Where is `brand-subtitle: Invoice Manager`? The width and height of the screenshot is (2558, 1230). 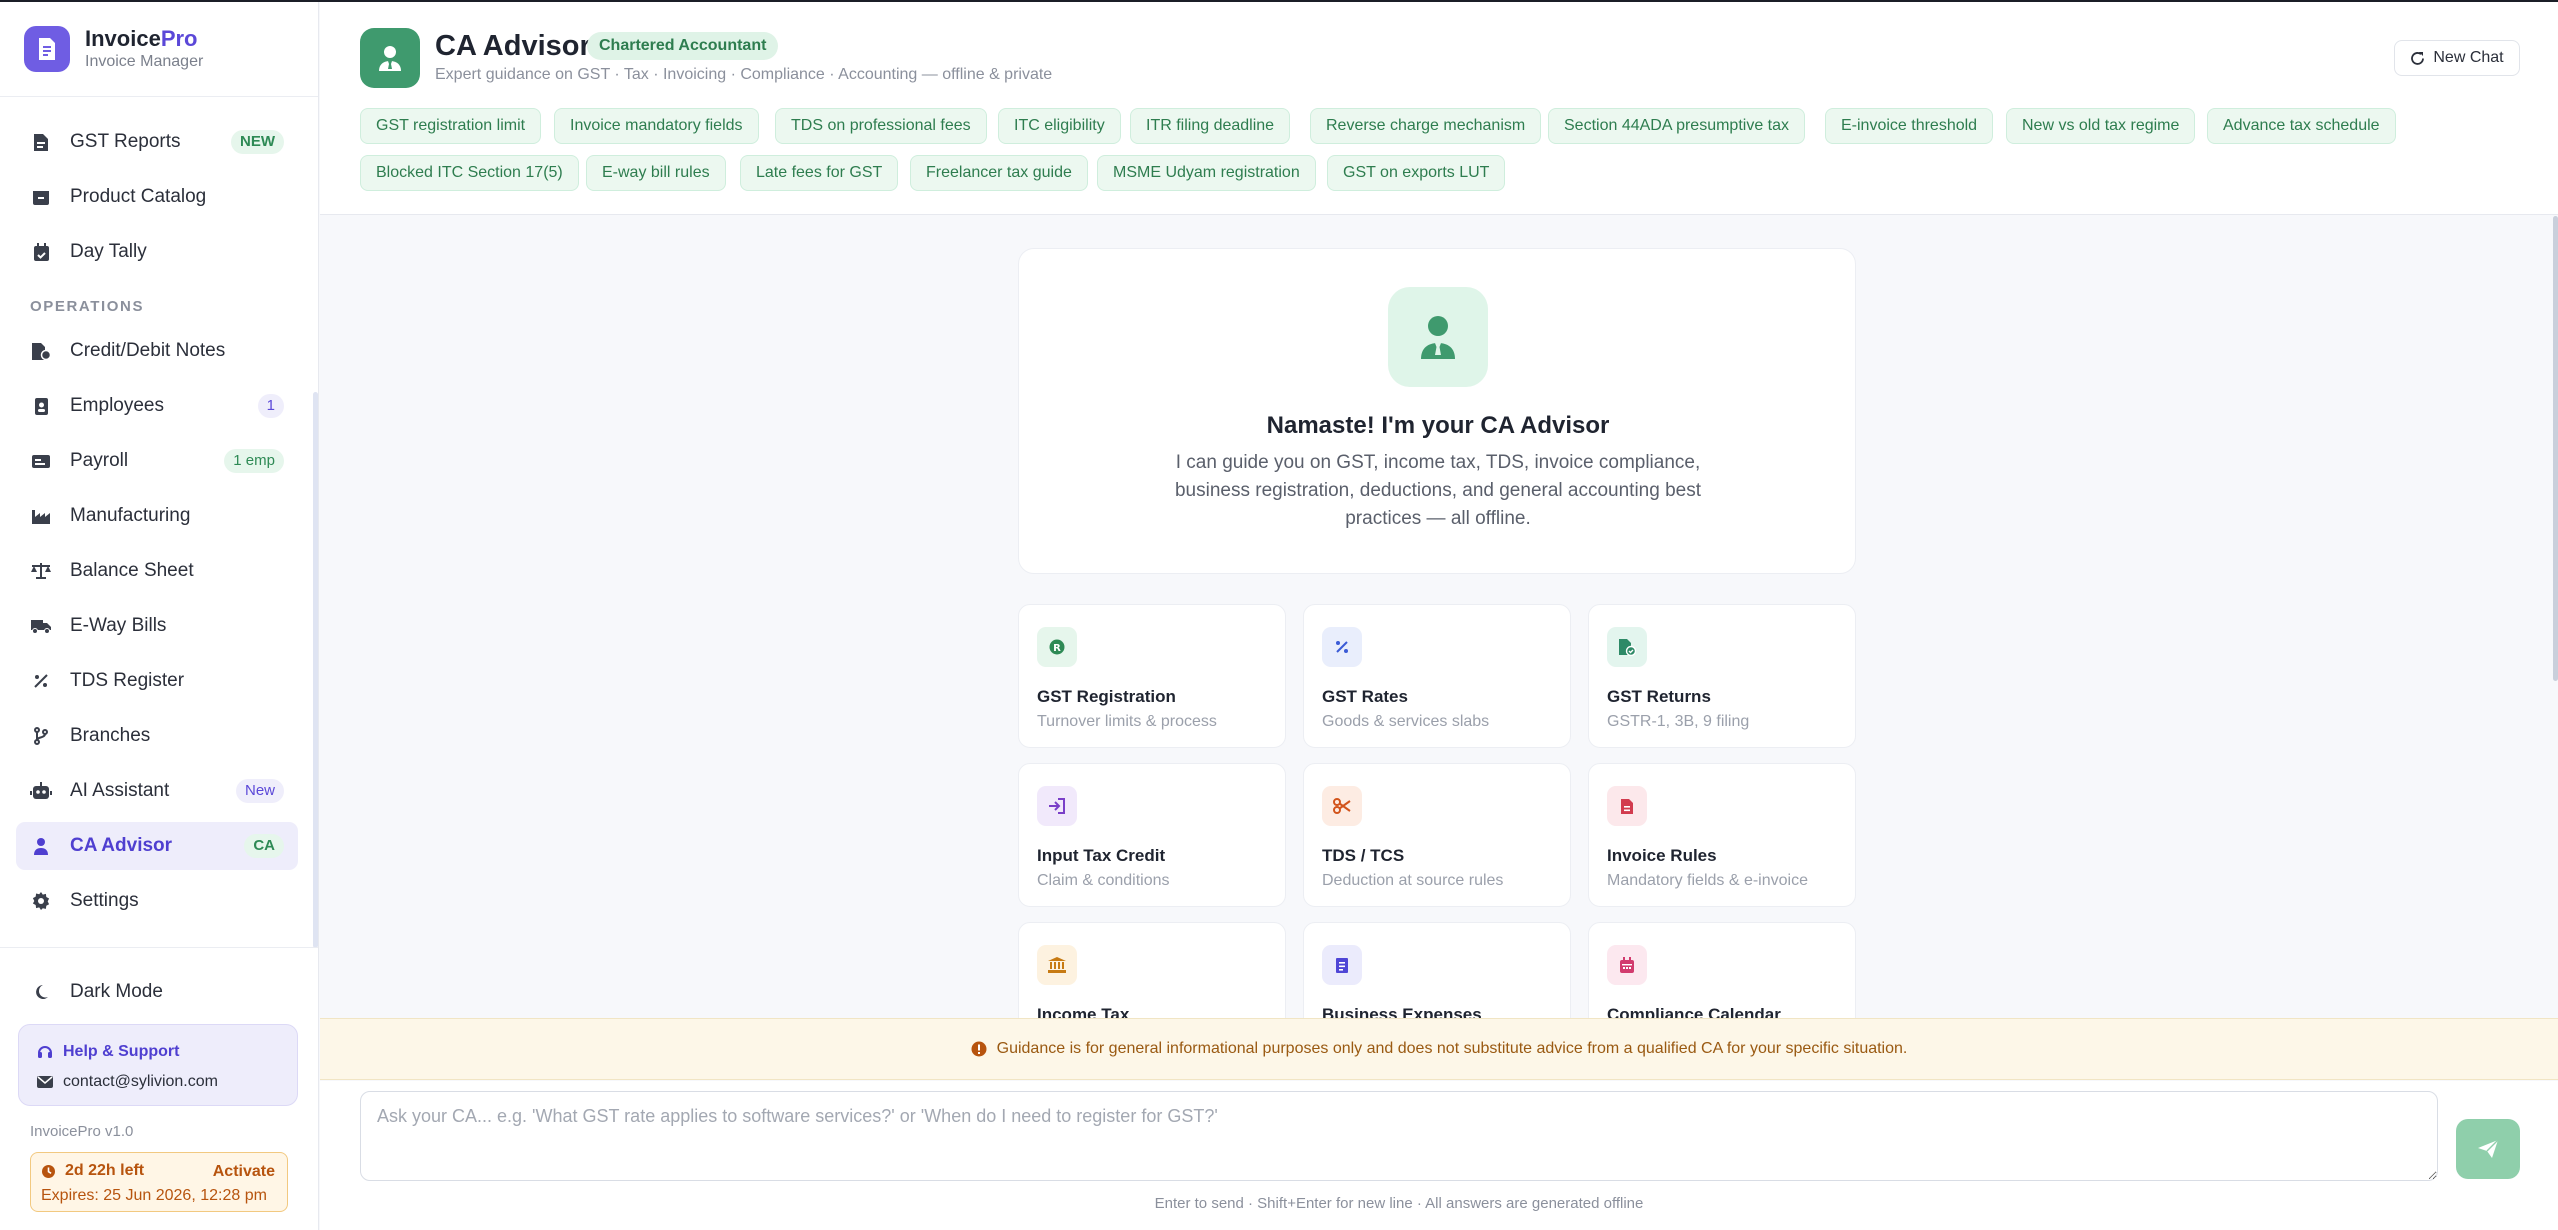 brand-subtitle: Invoice Manager is located at coordinates (144, 61).